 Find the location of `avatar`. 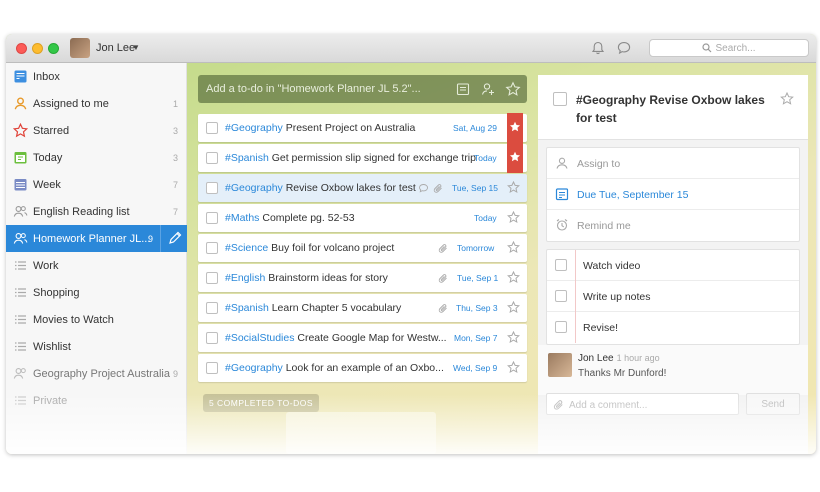

avatar is located at coordinates (560, 365).